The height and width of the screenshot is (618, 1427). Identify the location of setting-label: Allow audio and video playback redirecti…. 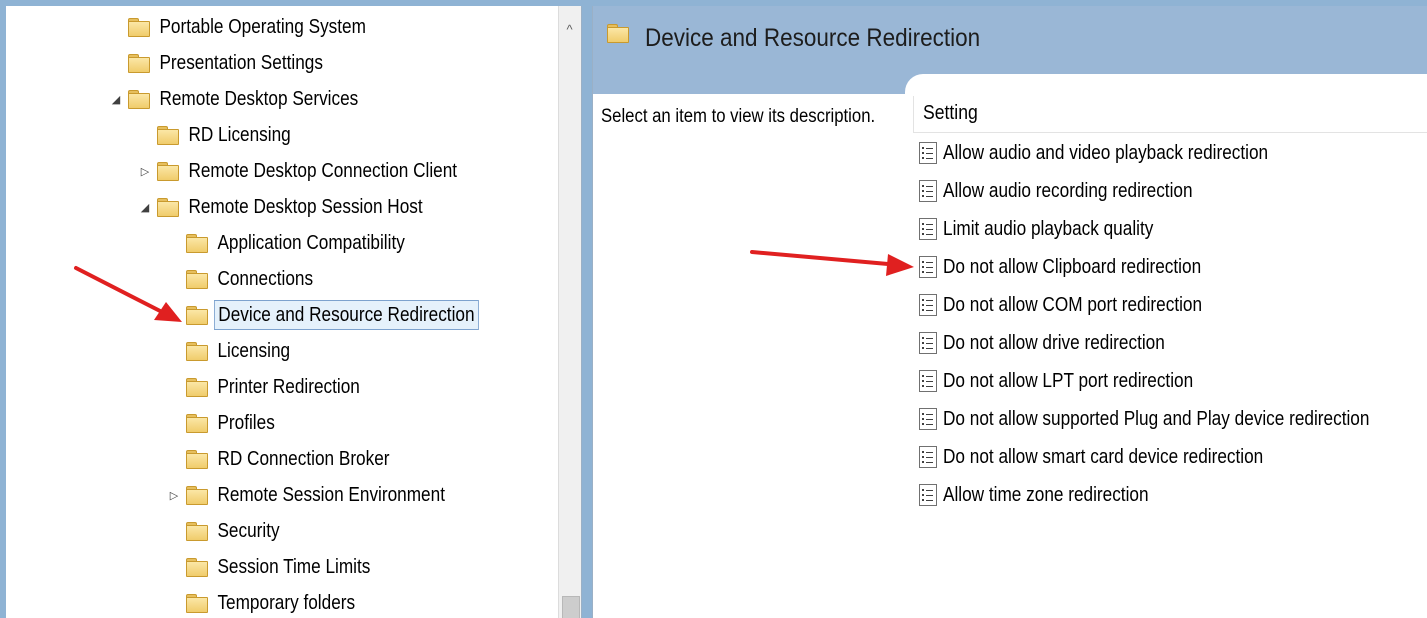
(1106, 152).